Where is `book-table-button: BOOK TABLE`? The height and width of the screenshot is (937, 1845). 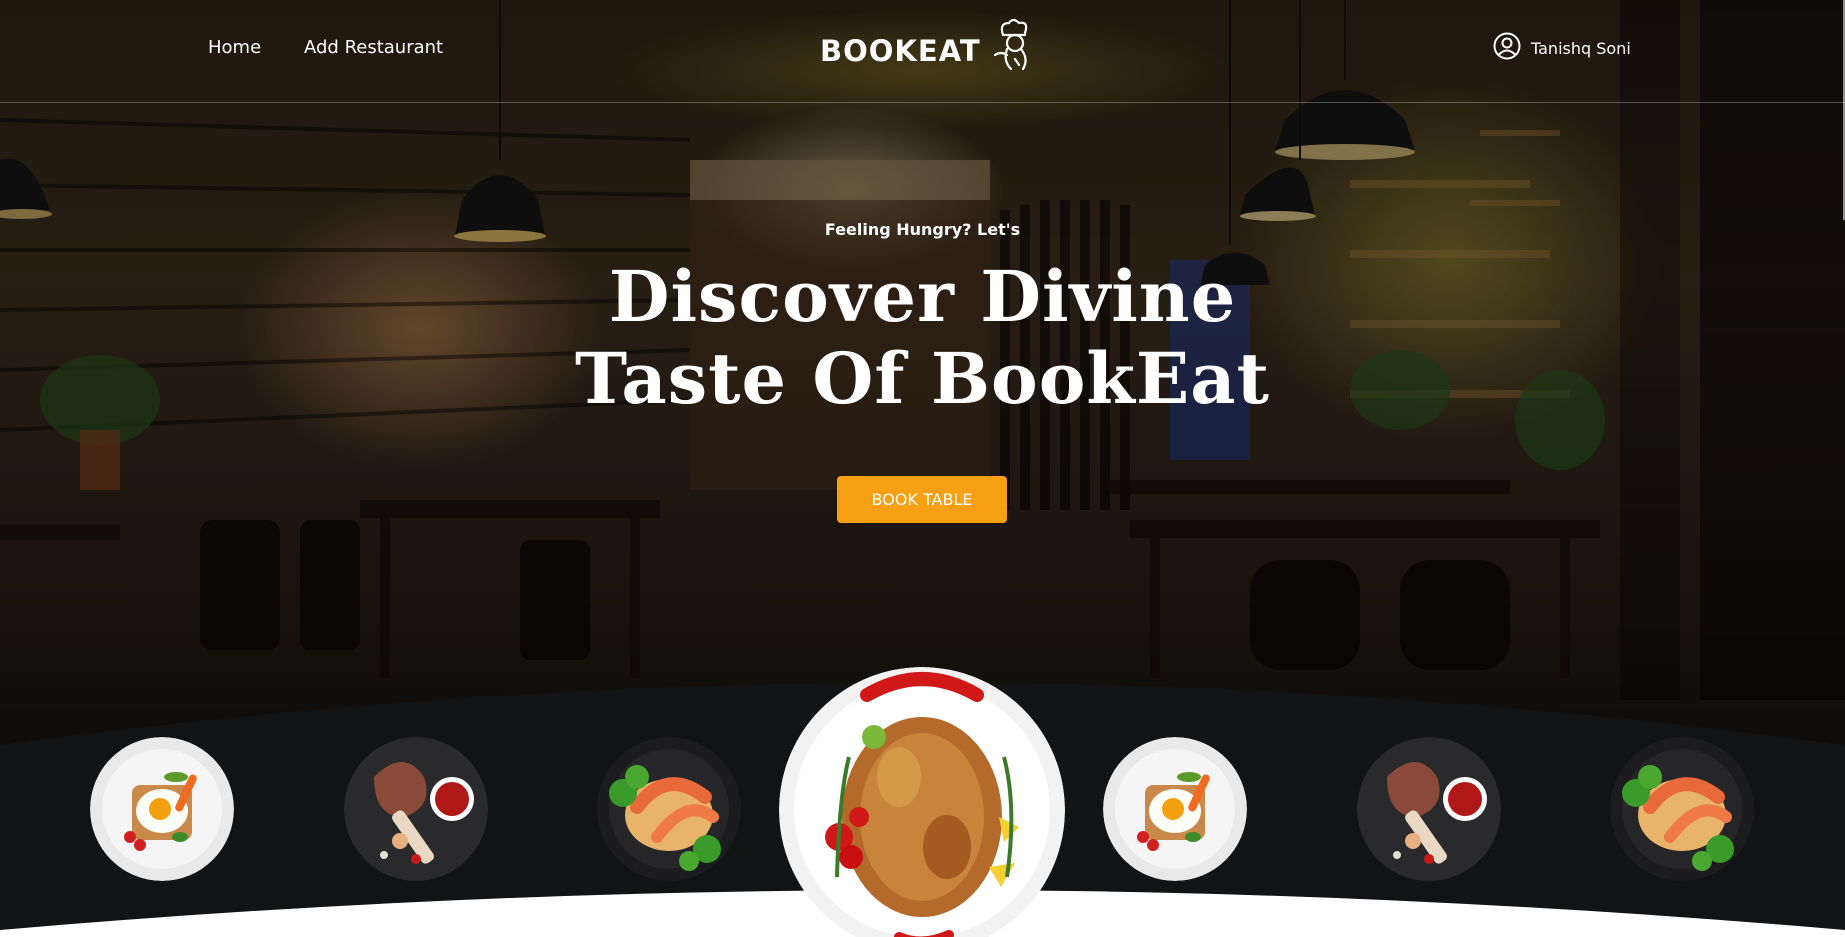
book-table-button: BOOK TABLE is located at coordinates (922, 499).